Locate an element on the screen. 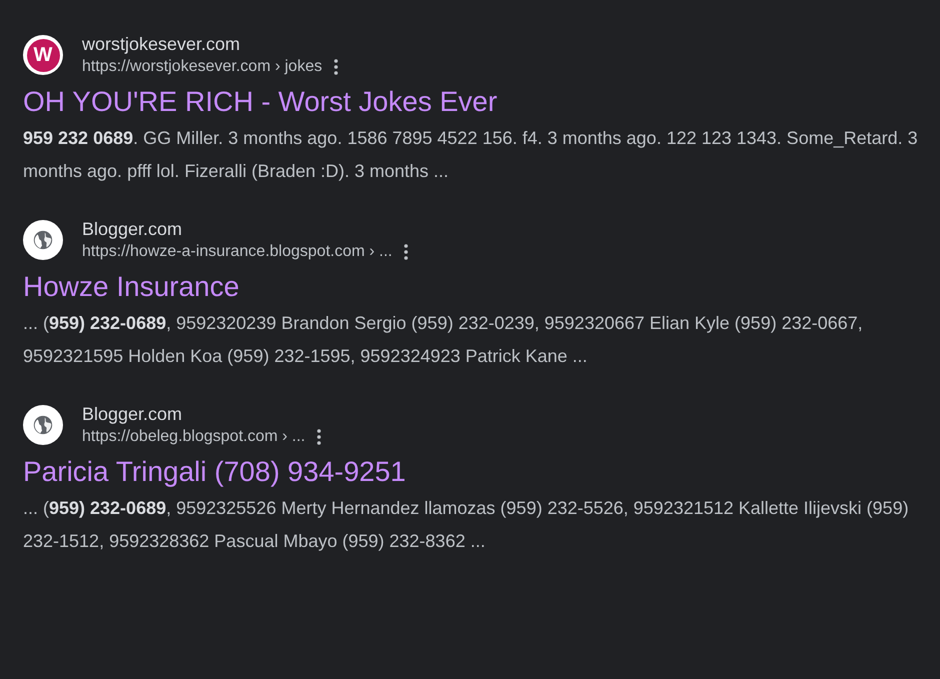  result-url: https://worstjokesever.com › jokes is located at coordinates (202, 67).